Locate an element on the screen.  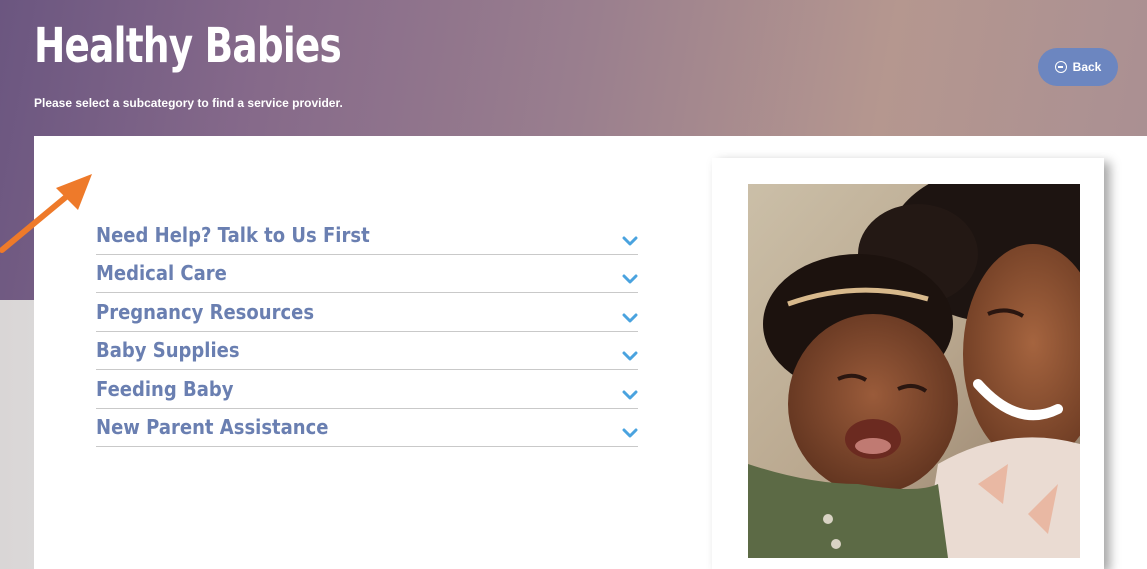
back-button: Back is located at coordinates (1078, 67).